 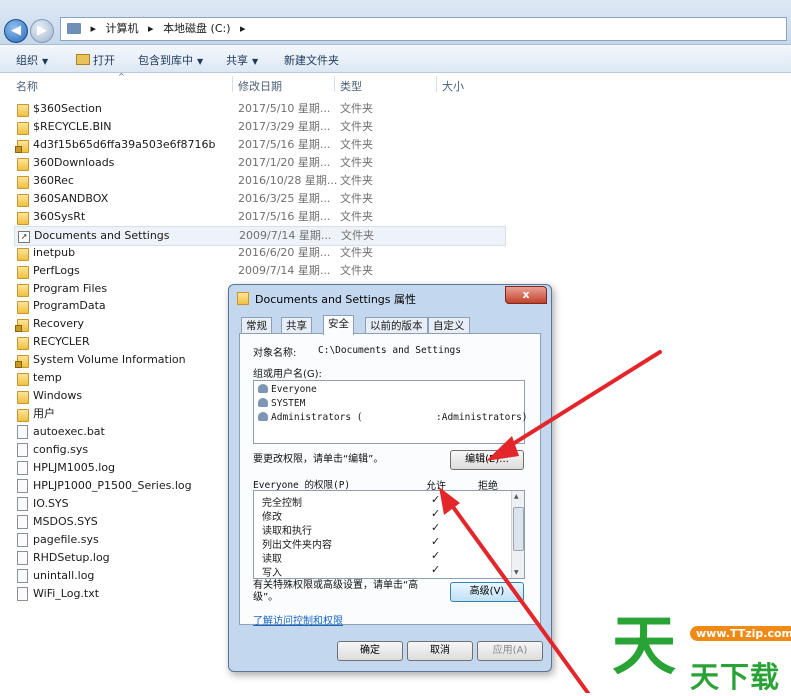 What do you see at coordinates (510, 651) in the screenshot?
I see `apply-button: 应用(A)` at bounding box center [510, 651].